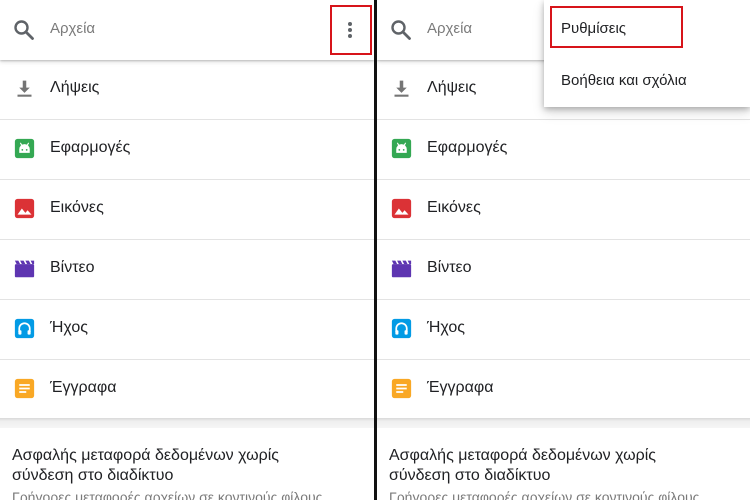 The width and height of the screenshot is (750, 500). Describe the element at coordinates (594, 28) in the screenshot. I see `menu-item-label: Ρυθμίσεις` at that location.